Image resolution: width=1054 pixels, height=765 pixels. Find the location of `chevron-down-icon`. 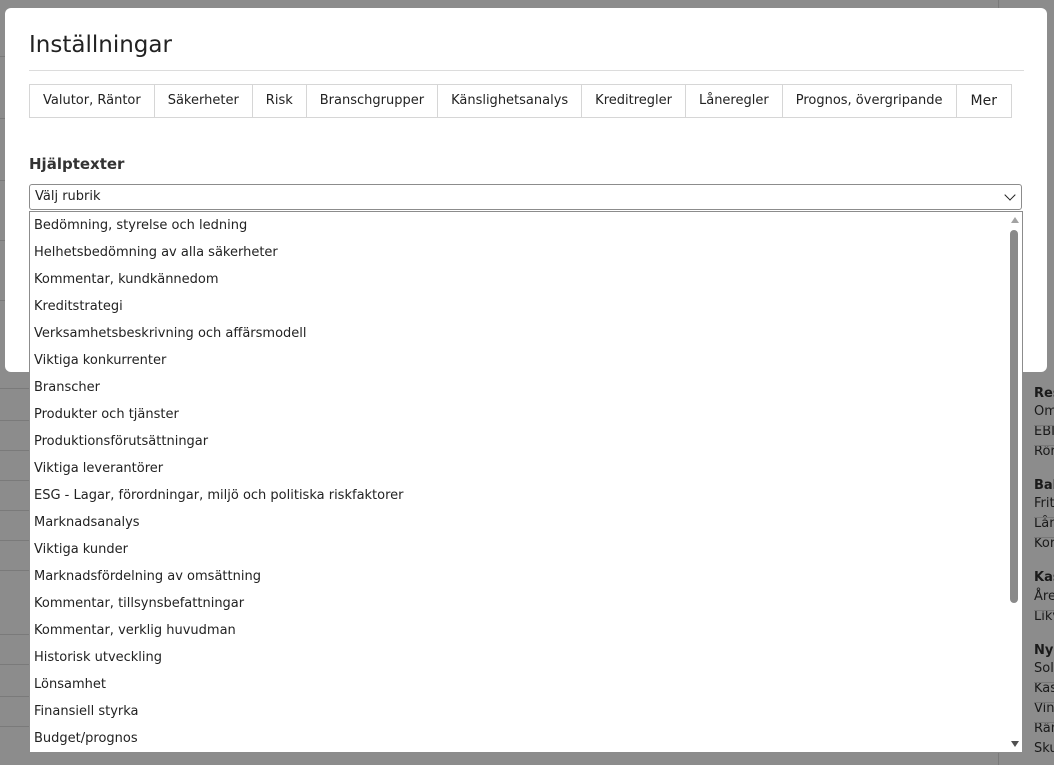

chevron-down-icon is located at coordinates (1010, 195).